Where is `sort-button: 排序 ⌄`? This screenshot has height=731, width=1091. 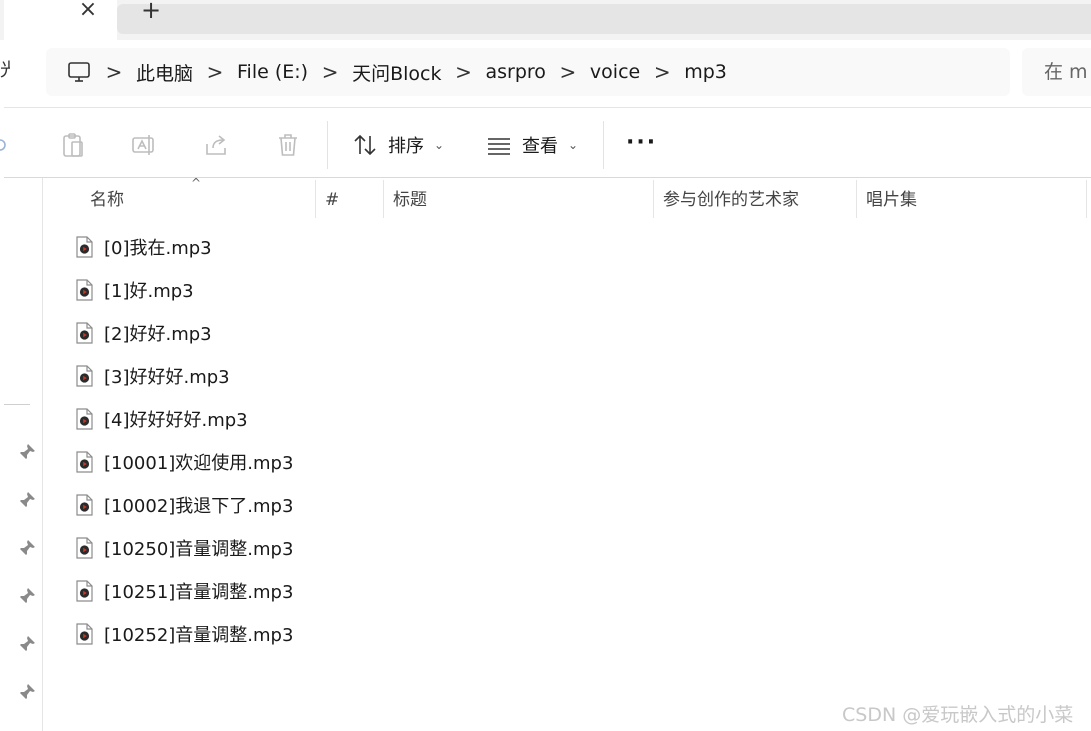 sort-button: 排序 ⌄ is located at coordinates (398, 145).